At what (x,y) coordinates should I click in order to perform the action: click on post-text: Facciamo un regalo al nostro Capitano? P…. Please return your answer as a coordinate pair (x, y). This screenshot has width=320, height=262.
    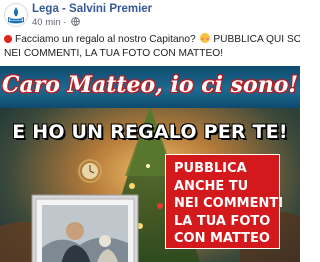
    Looking at the image, I should click on (152, 47).